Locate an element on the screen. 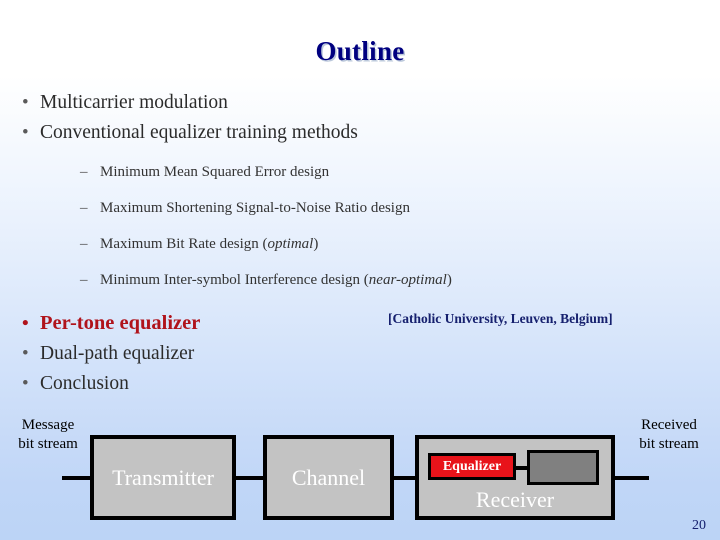 Image resolution: width=720 pixels, height=540 pixels. output-stream-label: Received bit stream is located at coordinates (669, 435).